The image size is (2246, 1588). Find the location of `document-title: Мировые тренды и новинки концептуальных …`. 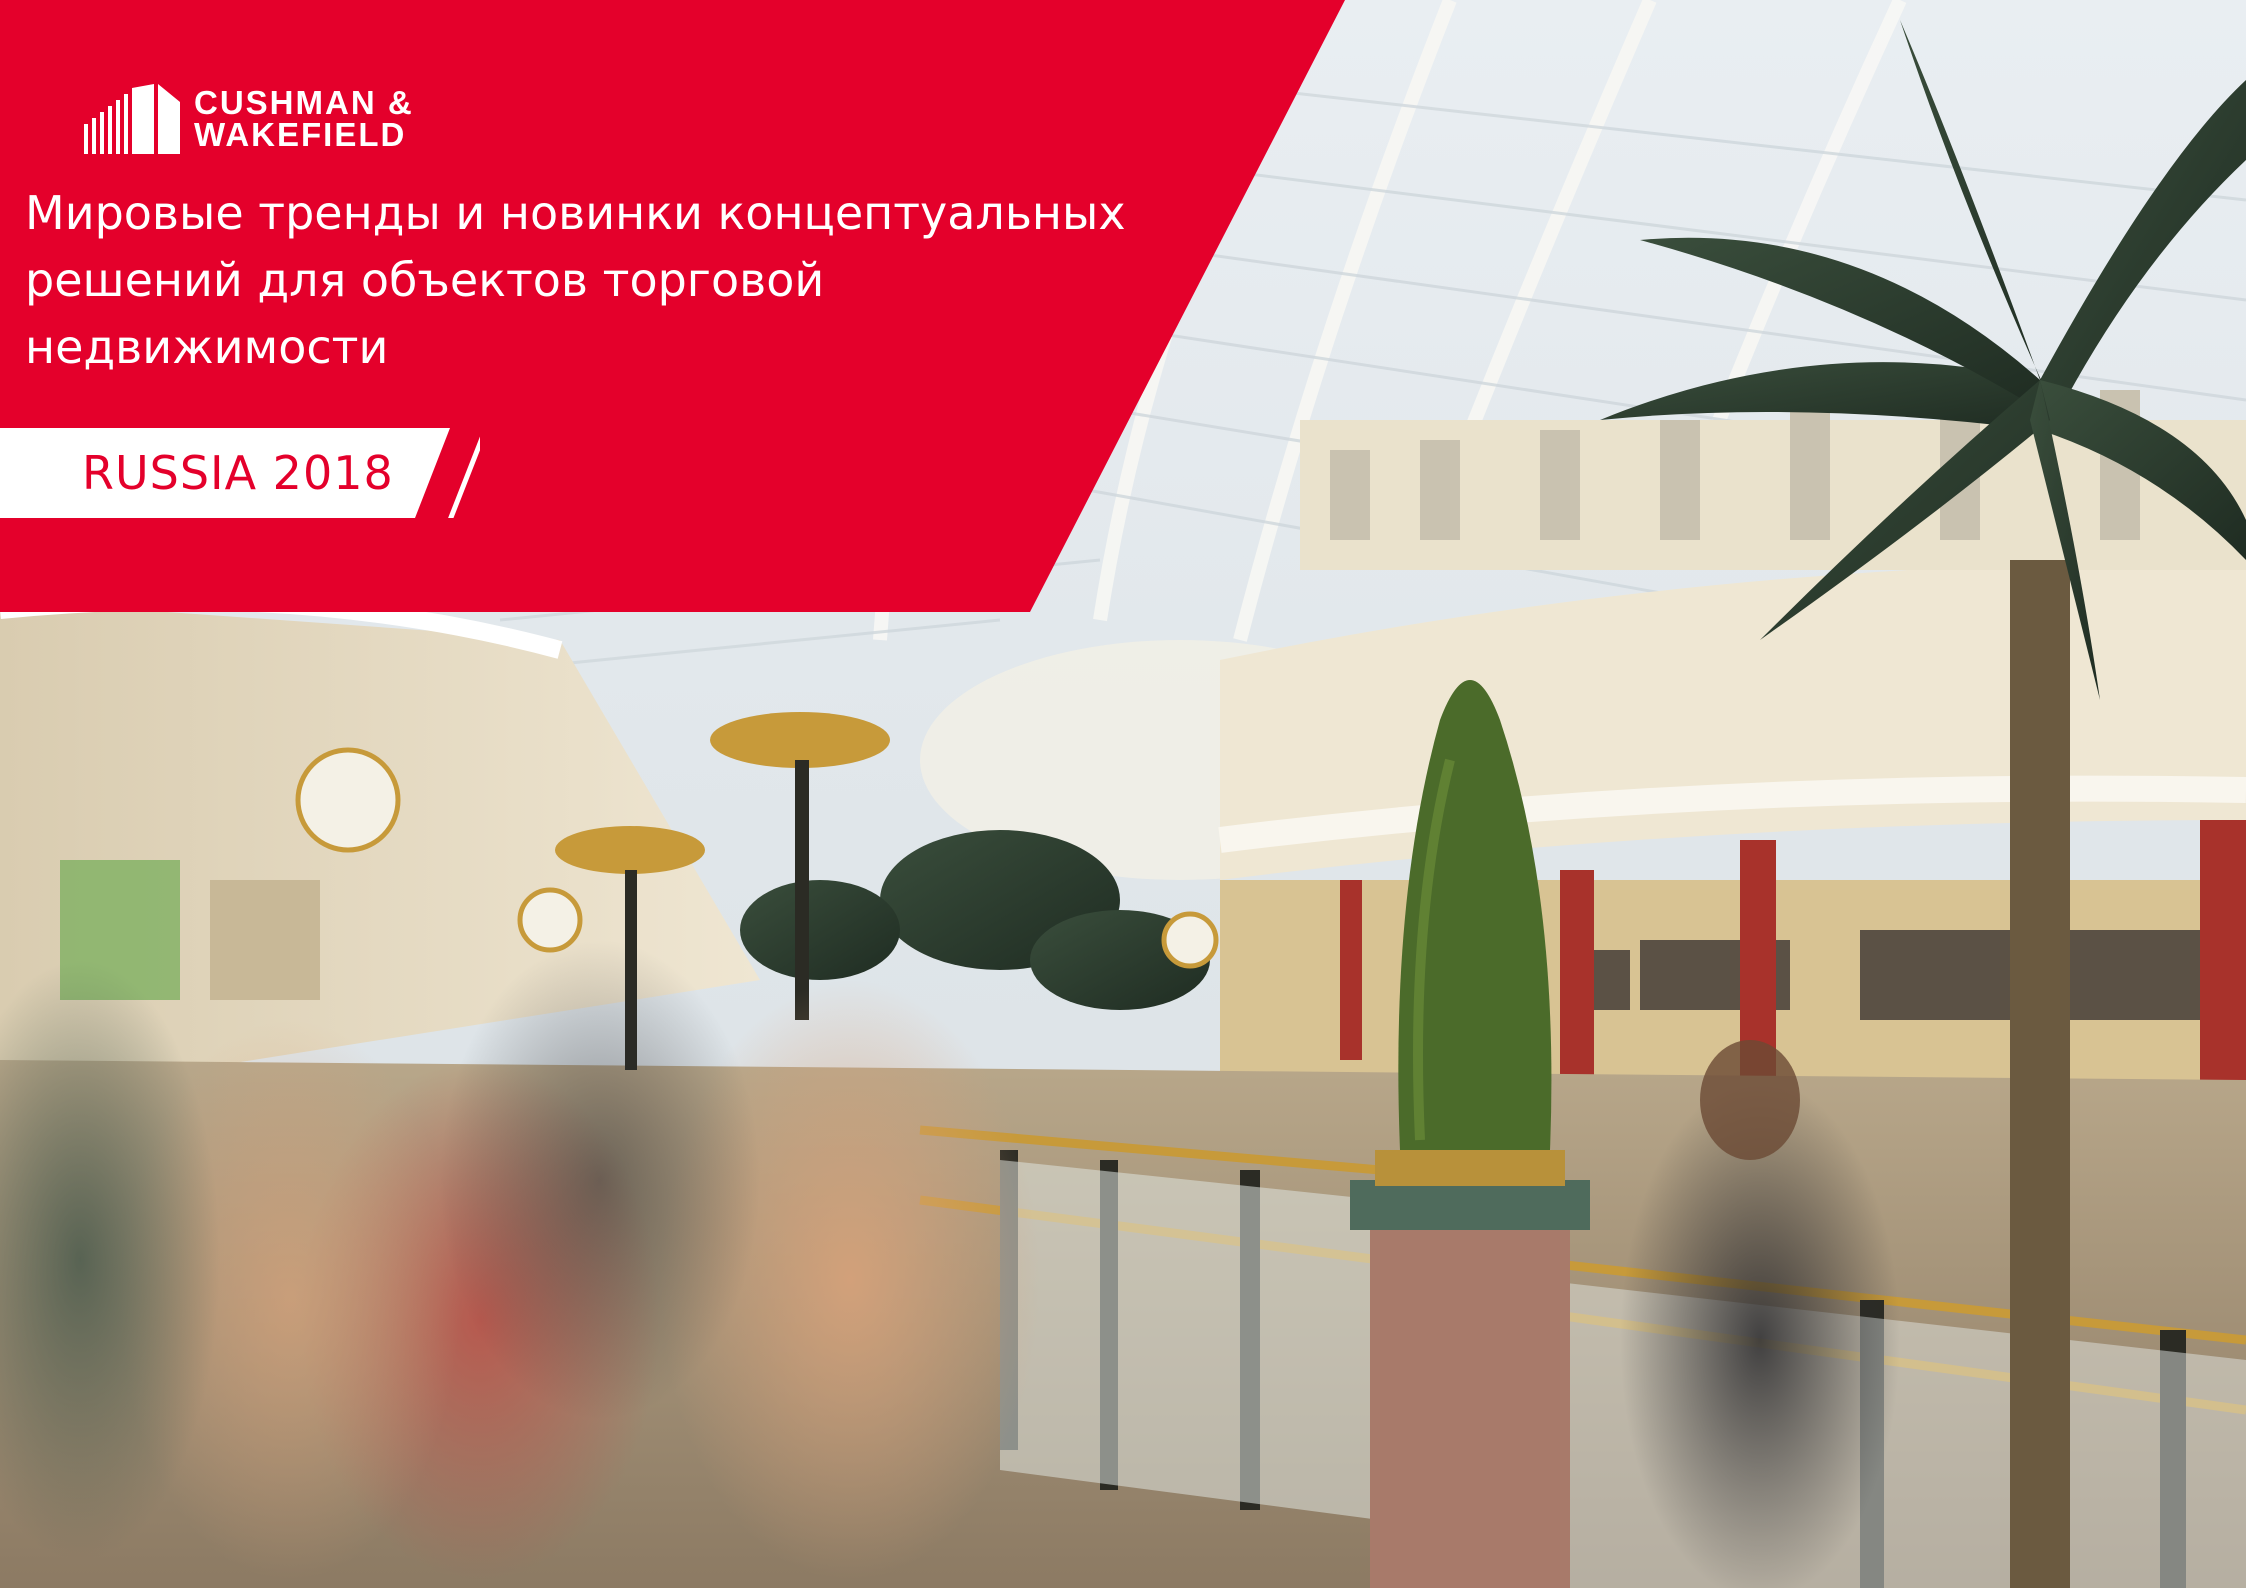

document-title: Мировые тренды и новинки концептуальных … is located at coordinates (625, 280).